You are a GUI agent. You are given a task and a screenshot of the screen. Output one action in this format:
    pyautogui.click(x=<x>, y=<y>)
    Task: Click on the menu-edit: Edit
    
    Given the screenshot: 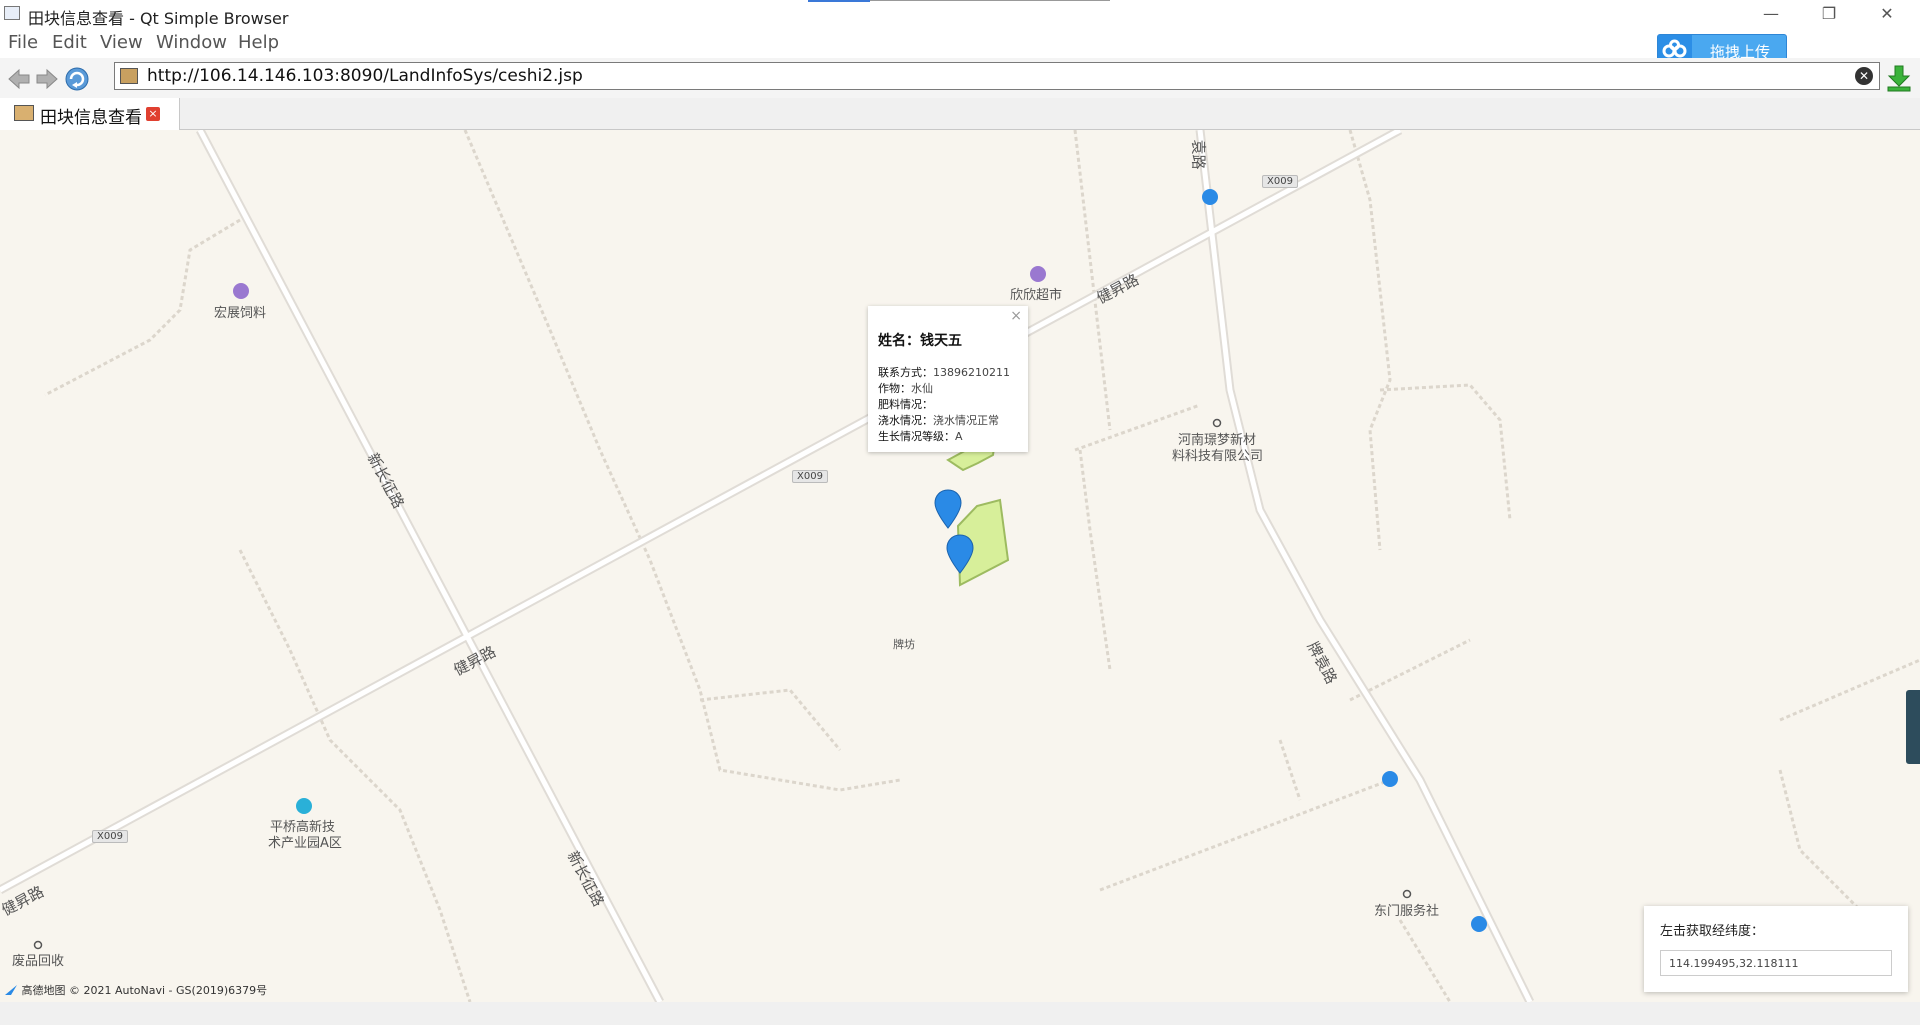 What is the action you would take?
    pyautogui.click(x=69, y=42)
    